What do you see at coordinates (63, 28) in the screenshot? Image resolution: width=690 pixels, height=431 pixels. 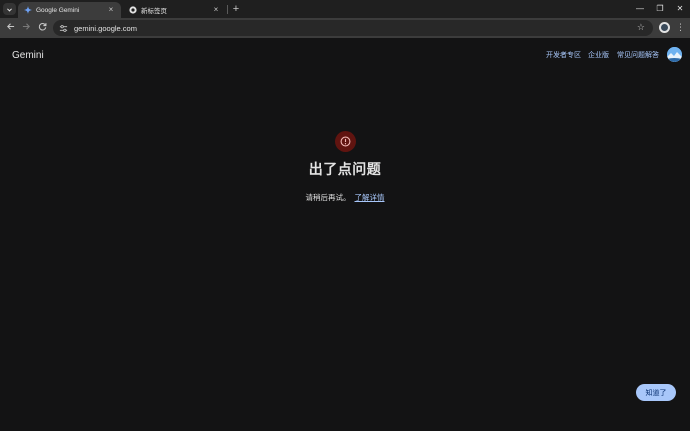 I see `site-info-icon` at bounding box center [63, 28].